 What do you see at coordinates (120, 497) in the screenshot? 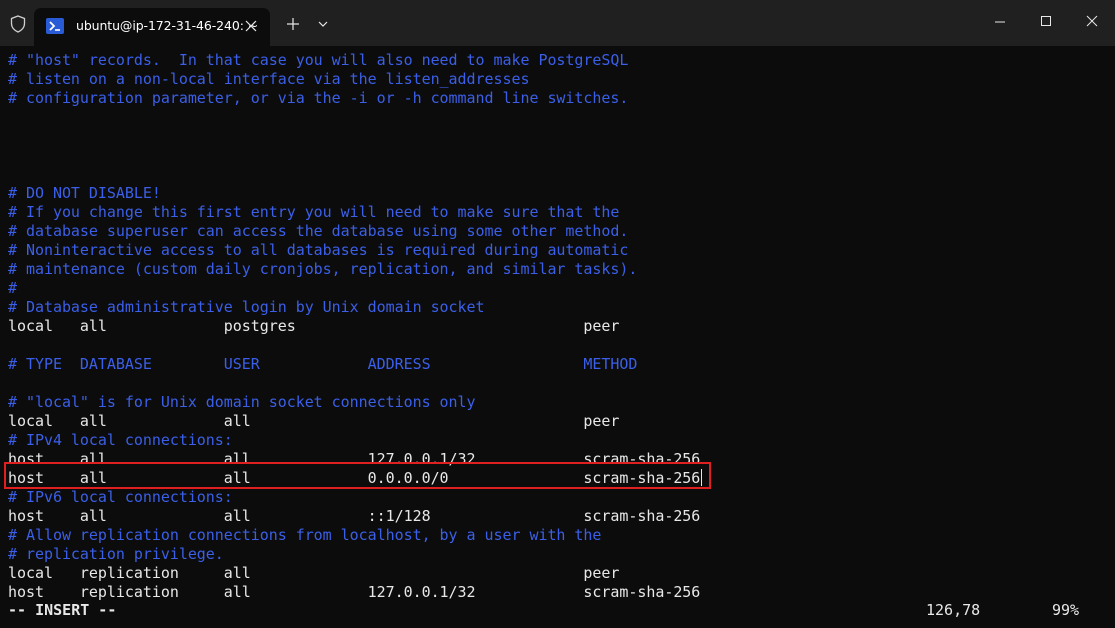
I see `line-text: # IPv6 local connections:` at bounding box center [120, 497].